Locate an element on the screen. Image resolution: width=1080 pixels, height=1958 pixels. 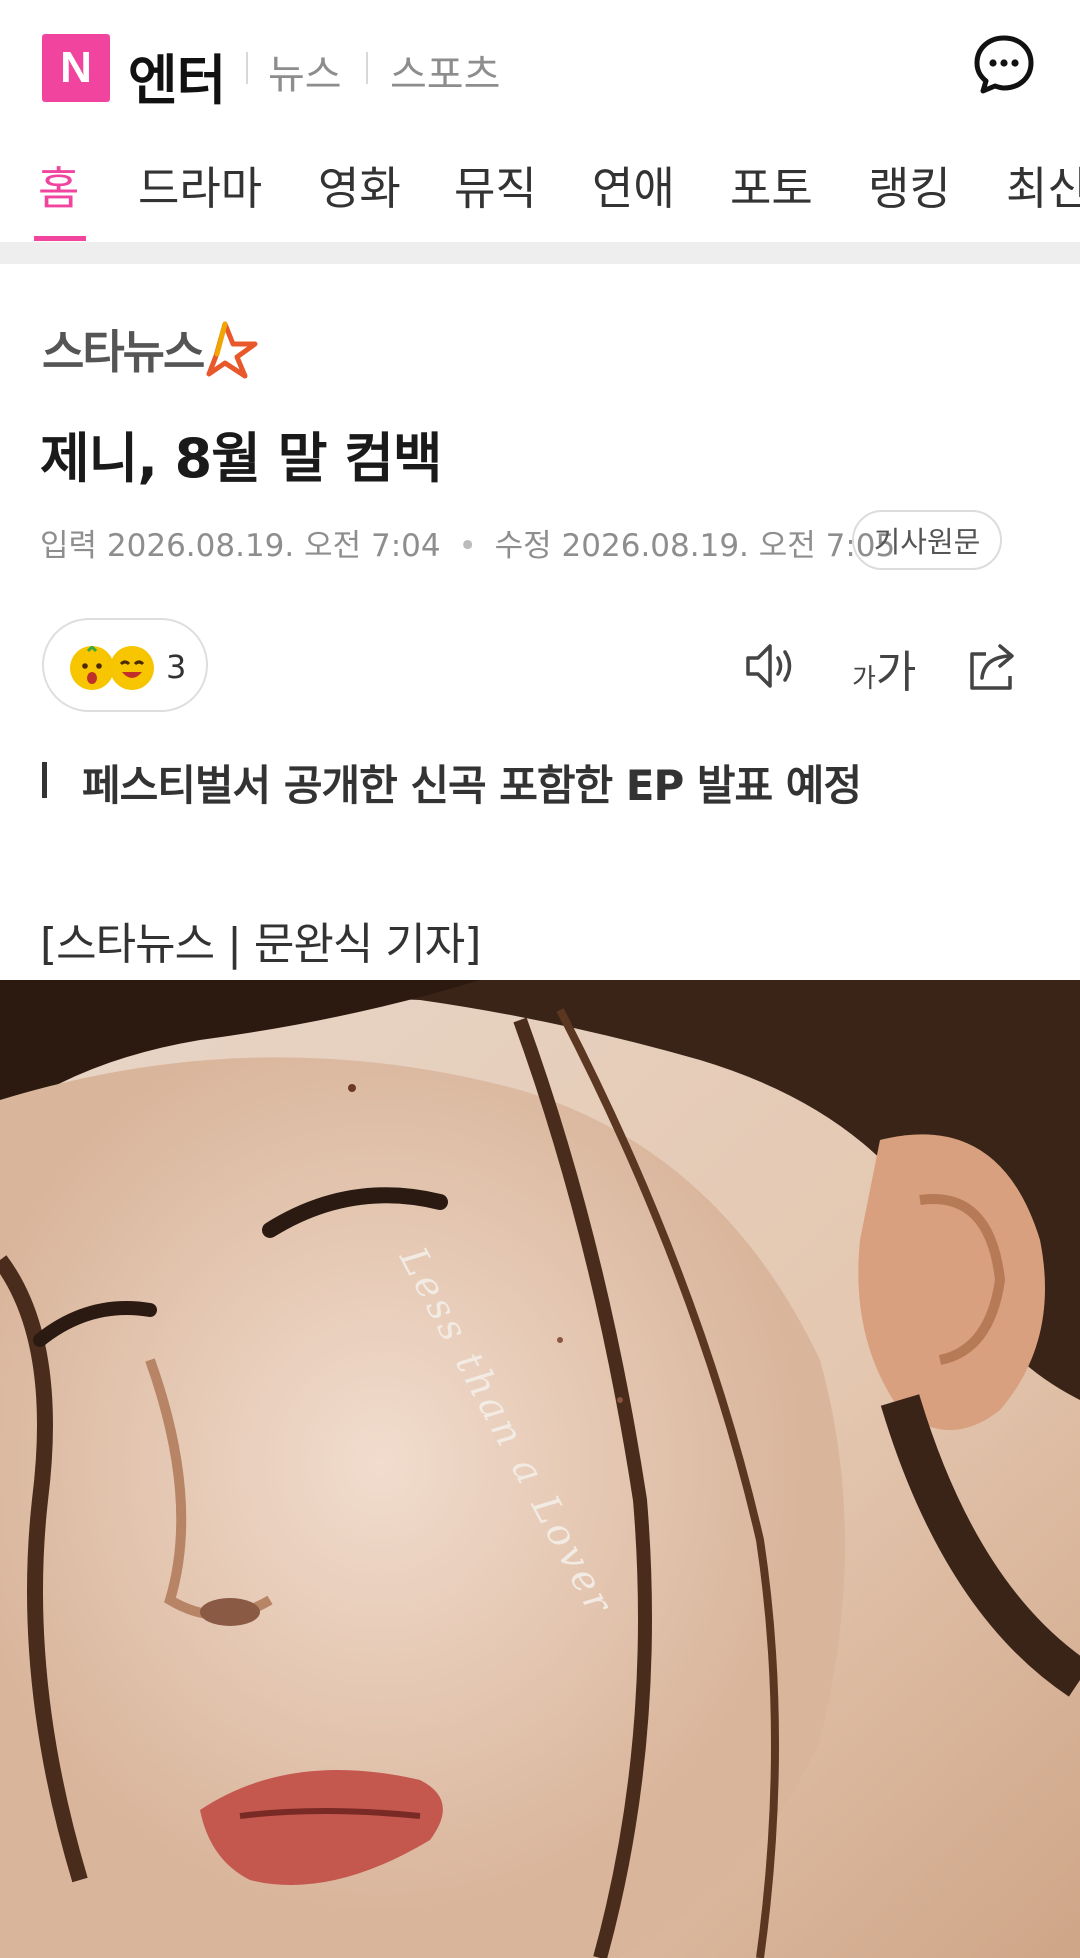
article-subtitle: 페스티벌서 공개한 신곡 포함한 EP 발표 예정 is located at coordinates (542, 781).